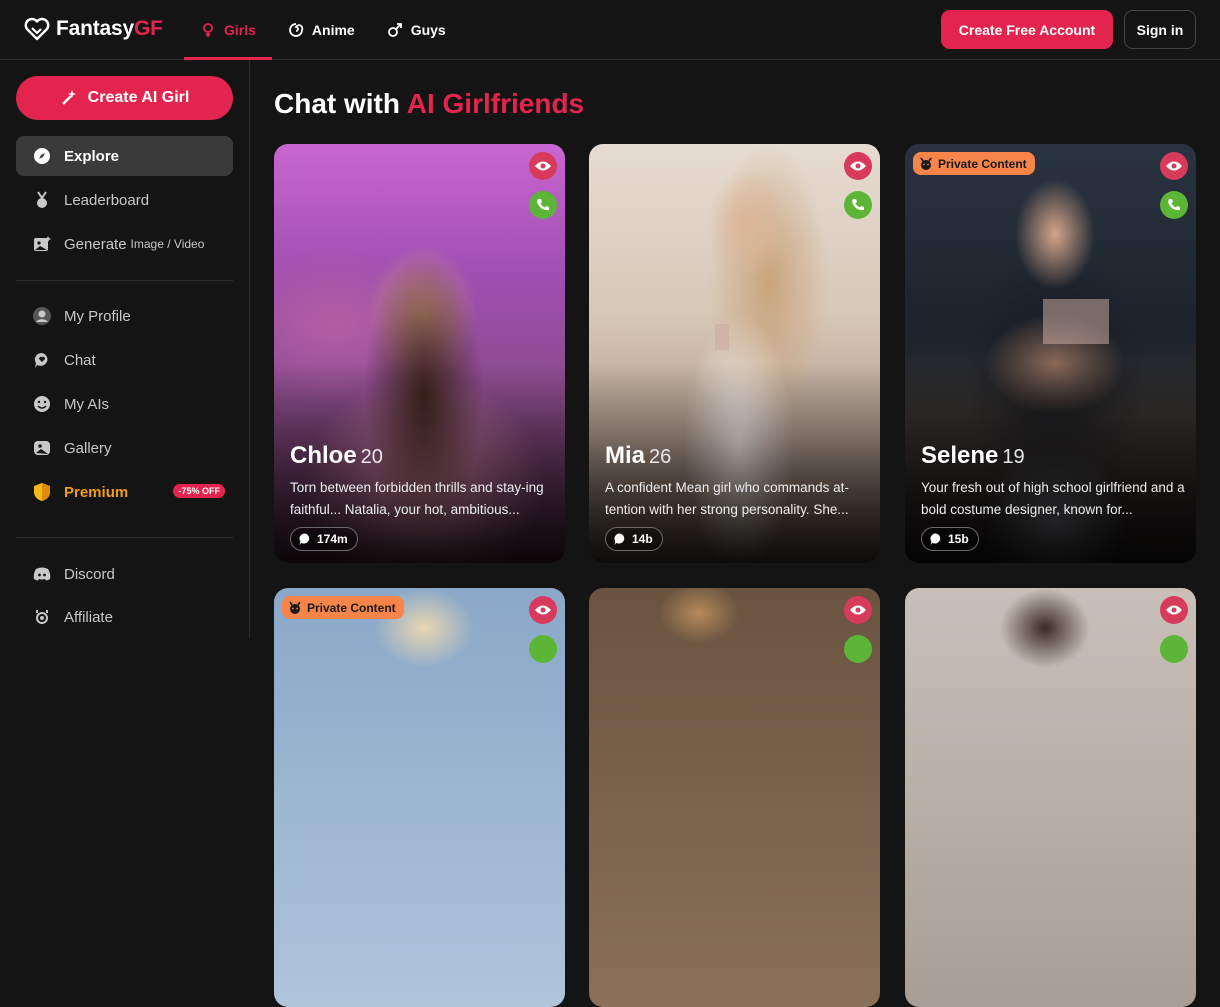  What do you see at coordinates (42, 404) in the screenshot?
I see `smiley-icon` at bounding box center [42, 404].